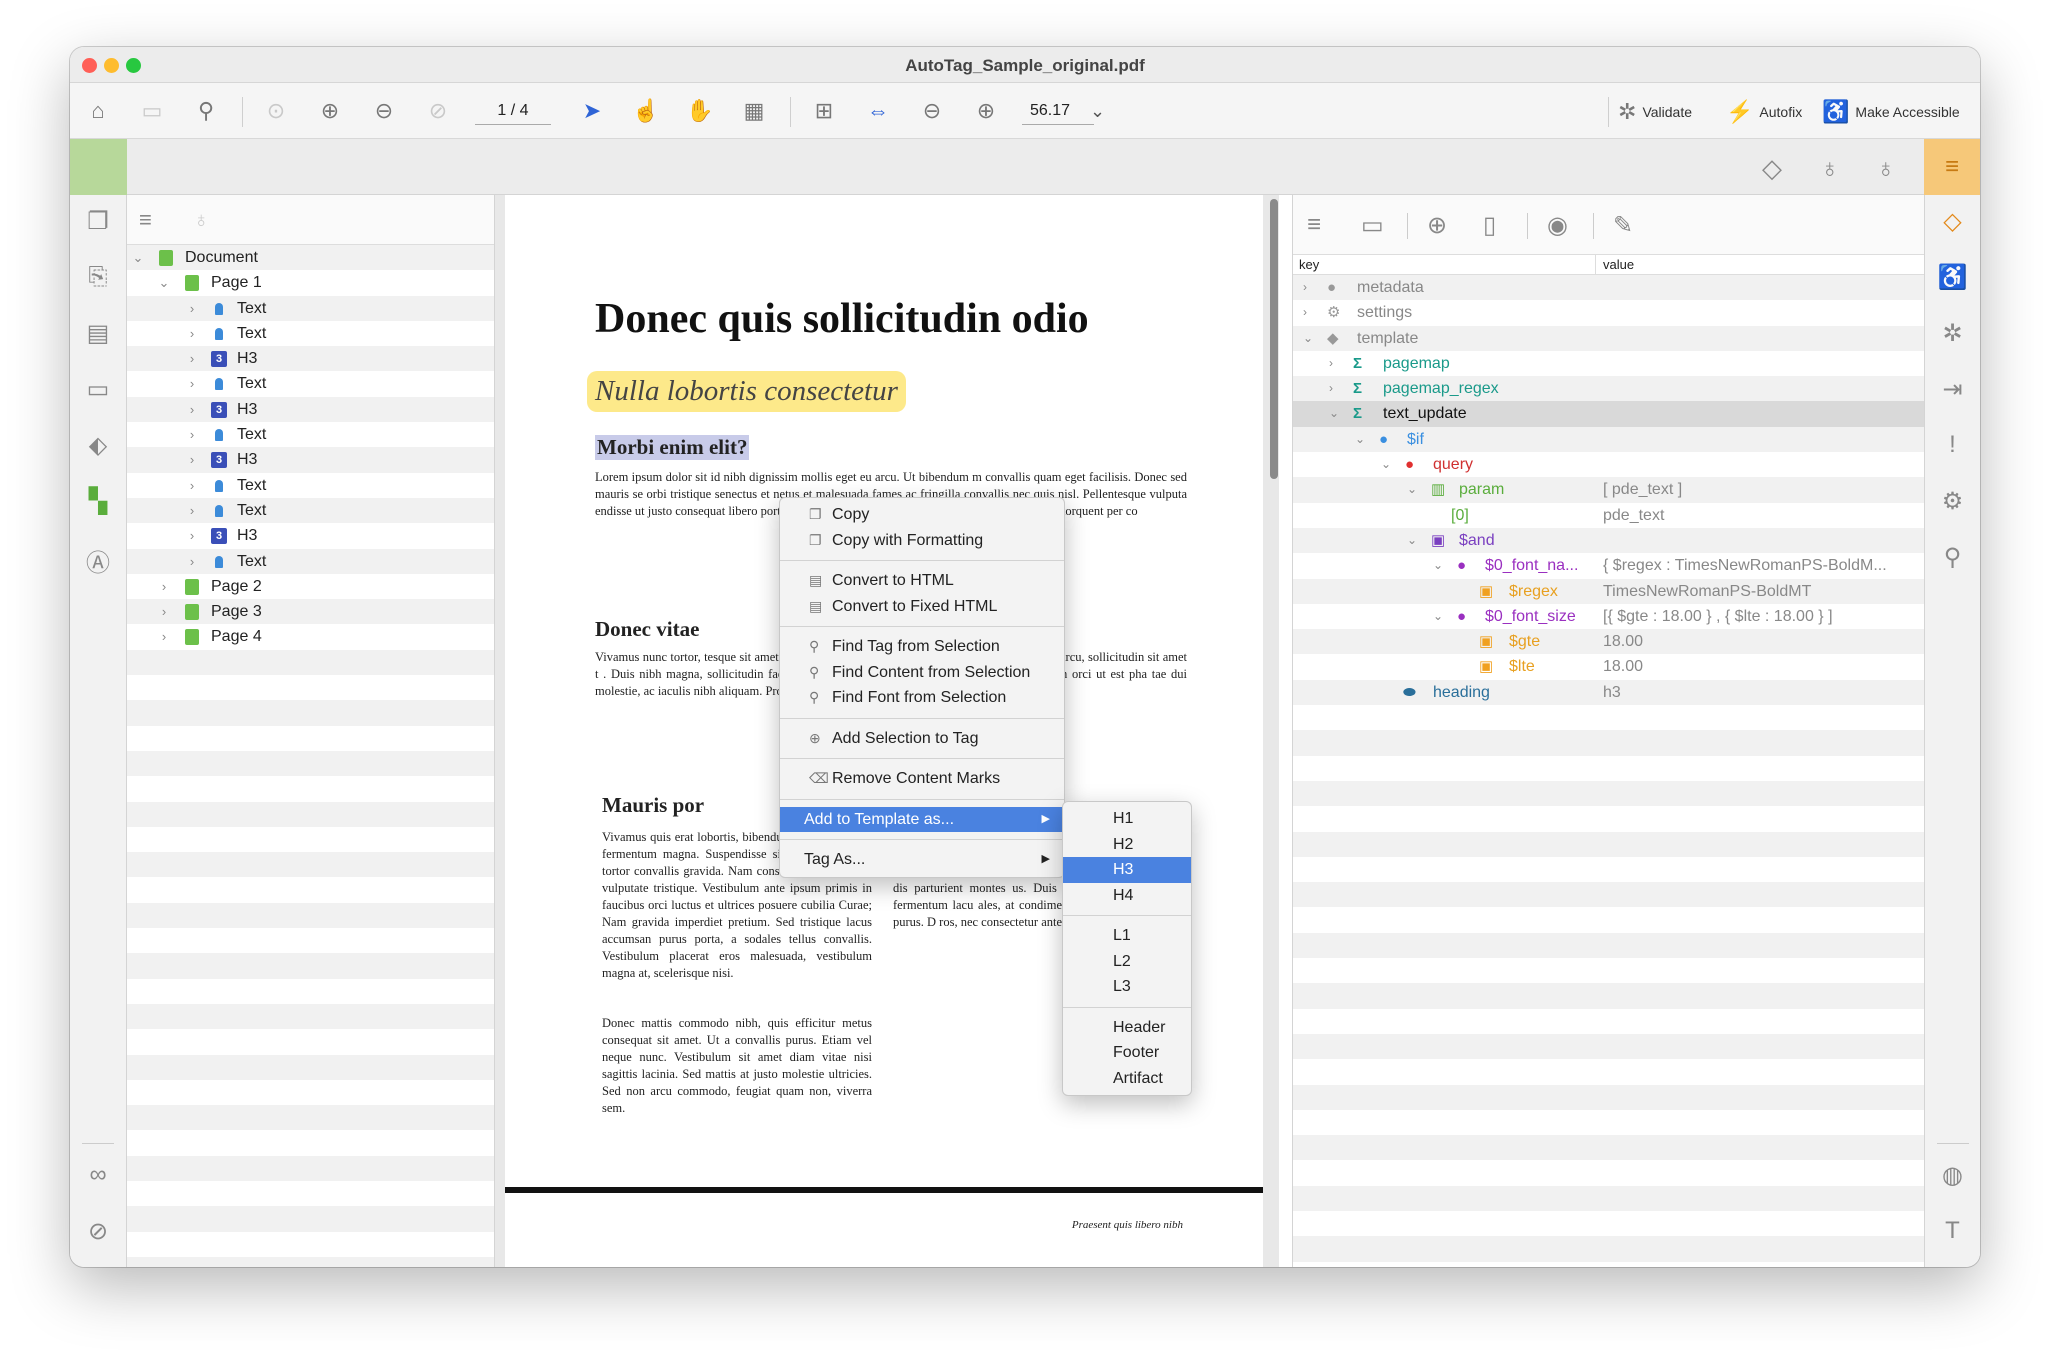 The height and width of the screenshot is (1360, 2048). I want to click on zoom-in-icon: ⊕, so click(986, 111).